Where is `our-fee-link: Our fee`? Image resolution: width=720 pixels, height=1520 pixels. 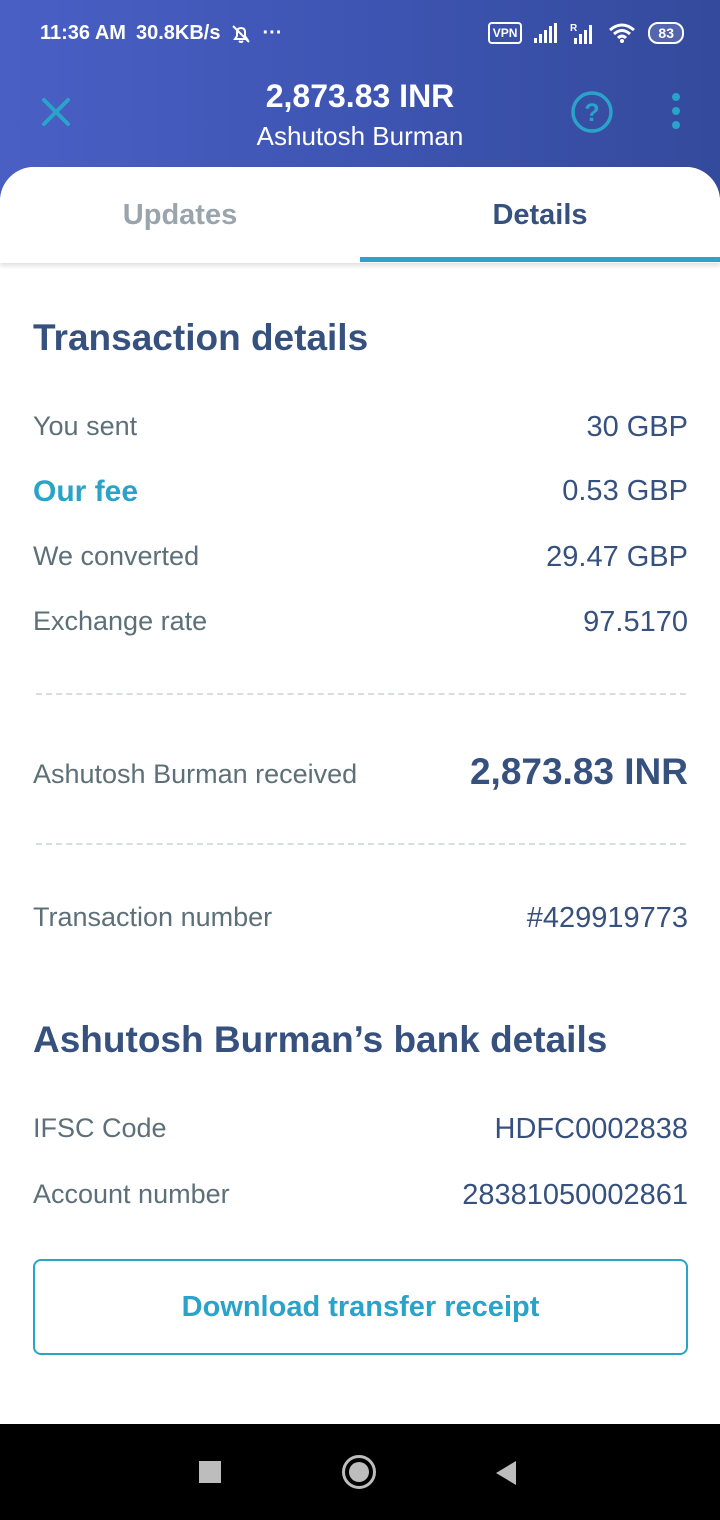
our-fee-link: Our fee is located at coordinates (85, 492).